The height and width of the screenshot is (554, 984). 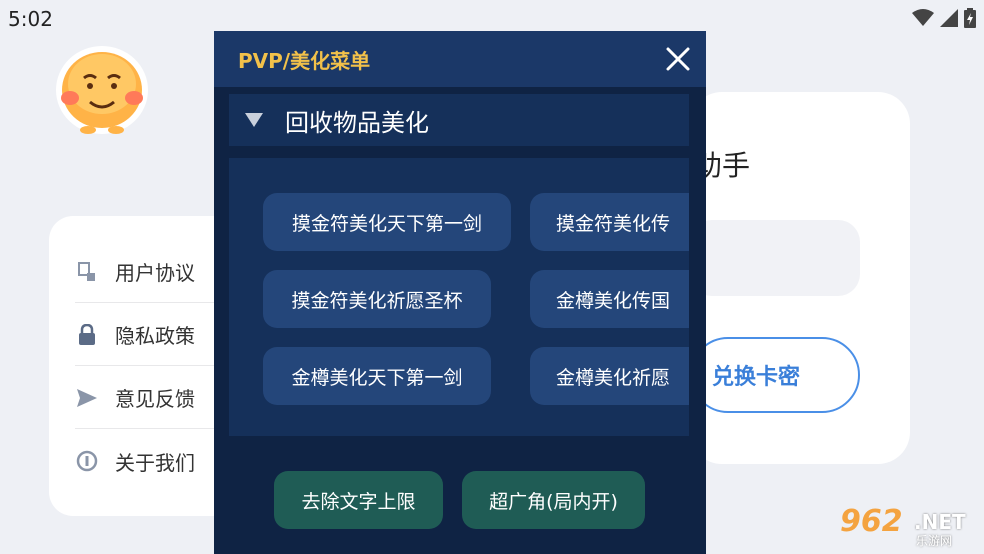 What do you see at coordinates (102, 89) in the screenshot?
I see `avatar` at bounding box center [102, 89].